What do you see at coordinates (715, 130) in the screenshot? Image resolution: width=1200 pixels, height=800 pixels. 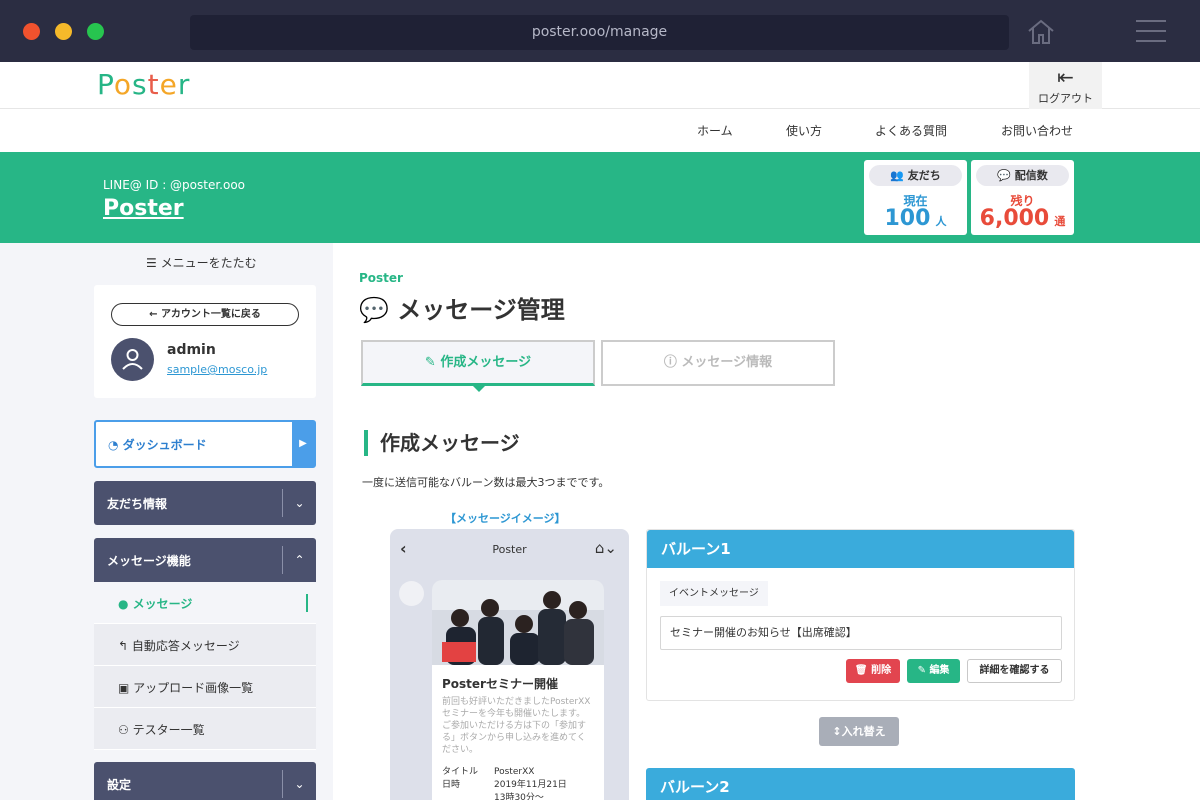 I see `nav-home: ホーム` at bounding box center [715, 130].